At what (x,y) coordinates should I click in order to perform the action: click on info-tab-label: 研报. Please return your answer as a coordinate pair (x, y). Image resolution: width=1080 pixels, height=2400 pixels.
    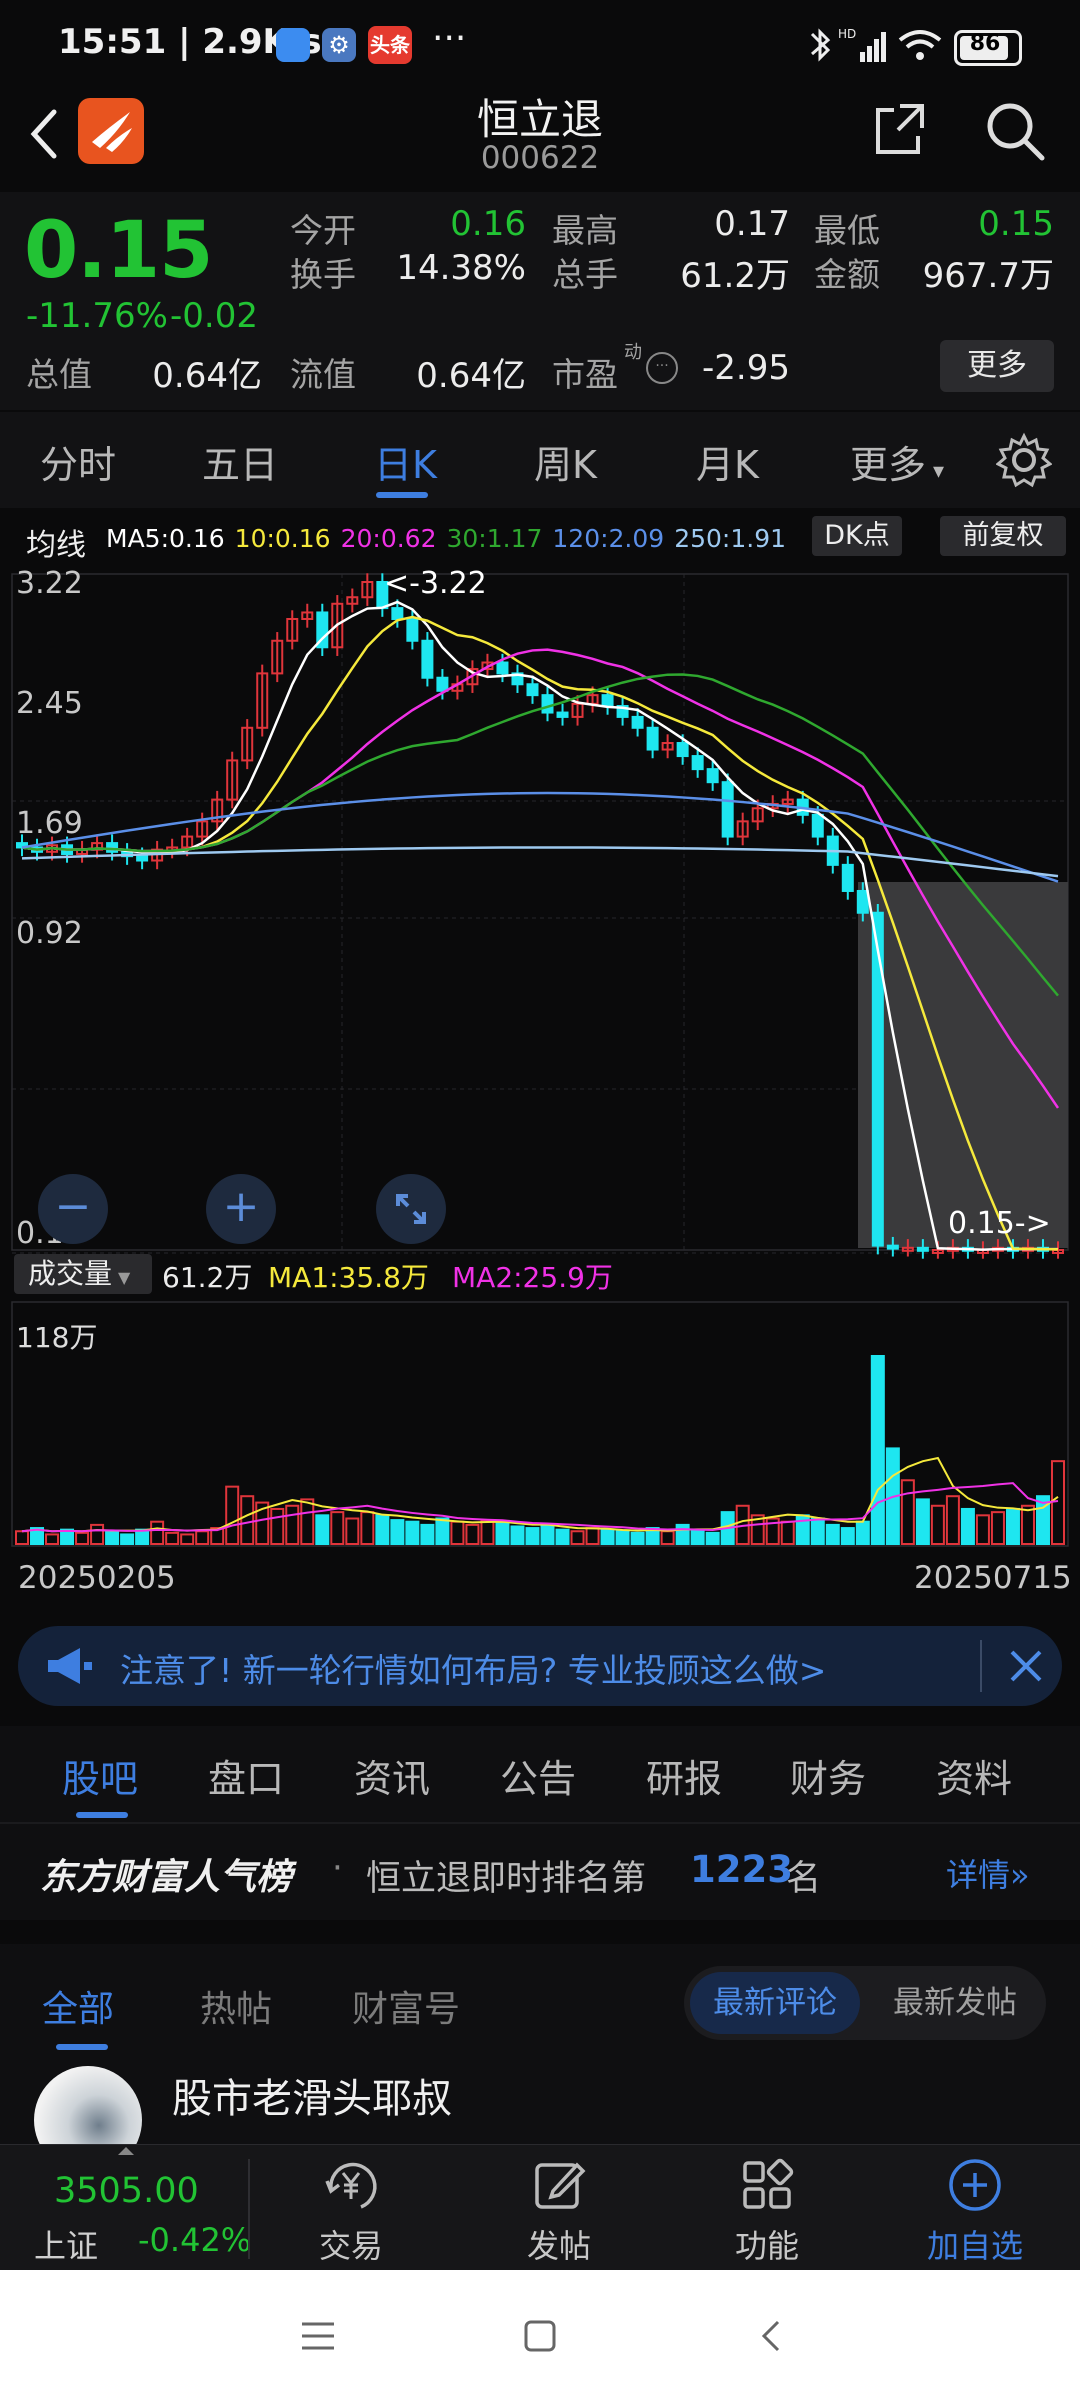
    Looking at the image, I should click on (684, 1779).